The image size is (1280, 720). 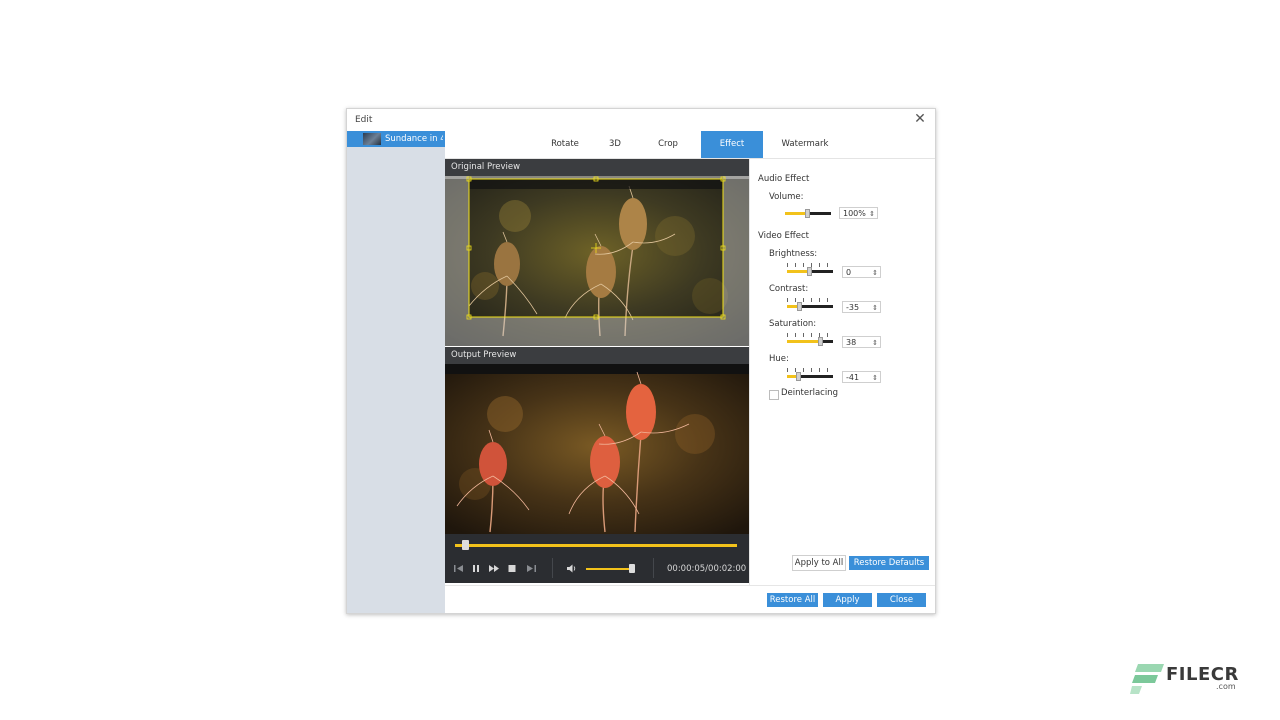 What do you see at coordinates (849, 272) in the screenshot?
I see `brightness-value: 0` at bounding box center [849, 272].